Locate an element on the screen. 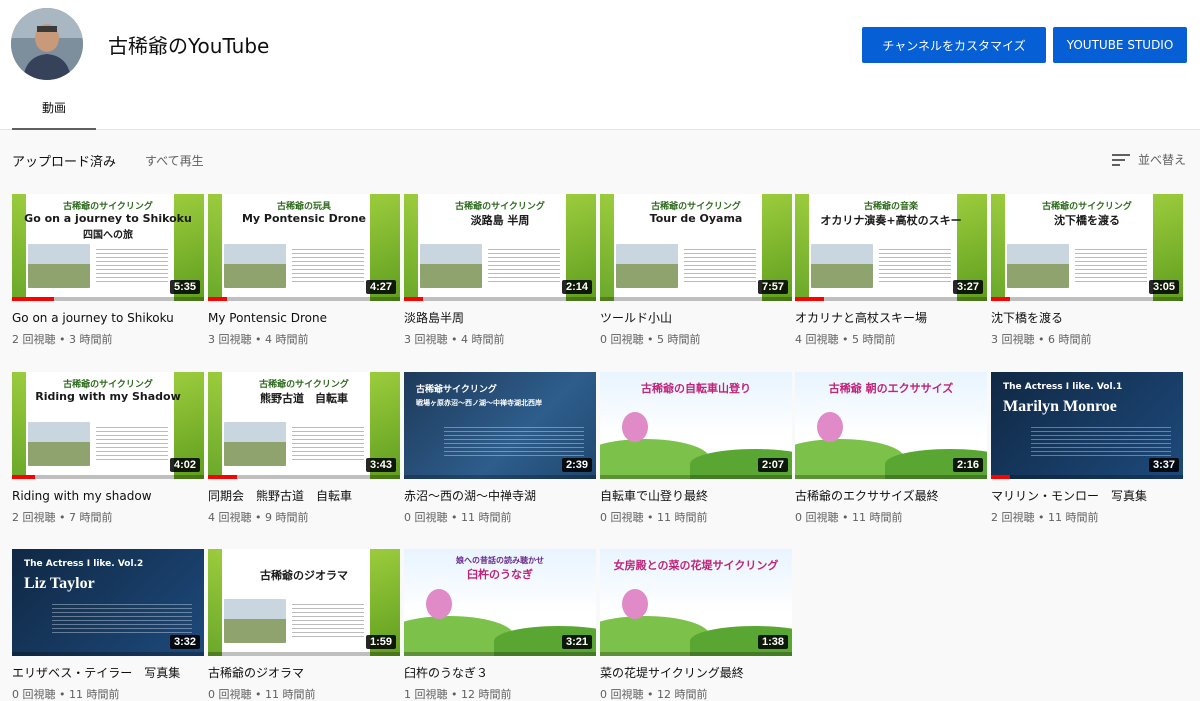  video-duration: 3:27 is located at coordinates (967, 287).